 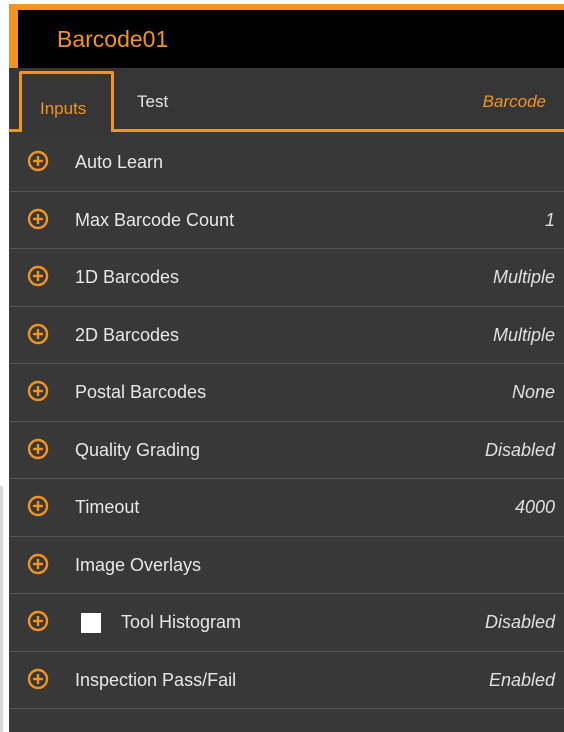 What do you see at coordinates (152, 102) in the screenshot?
I see `tab-test: Test` at bounding box center [152, 102].